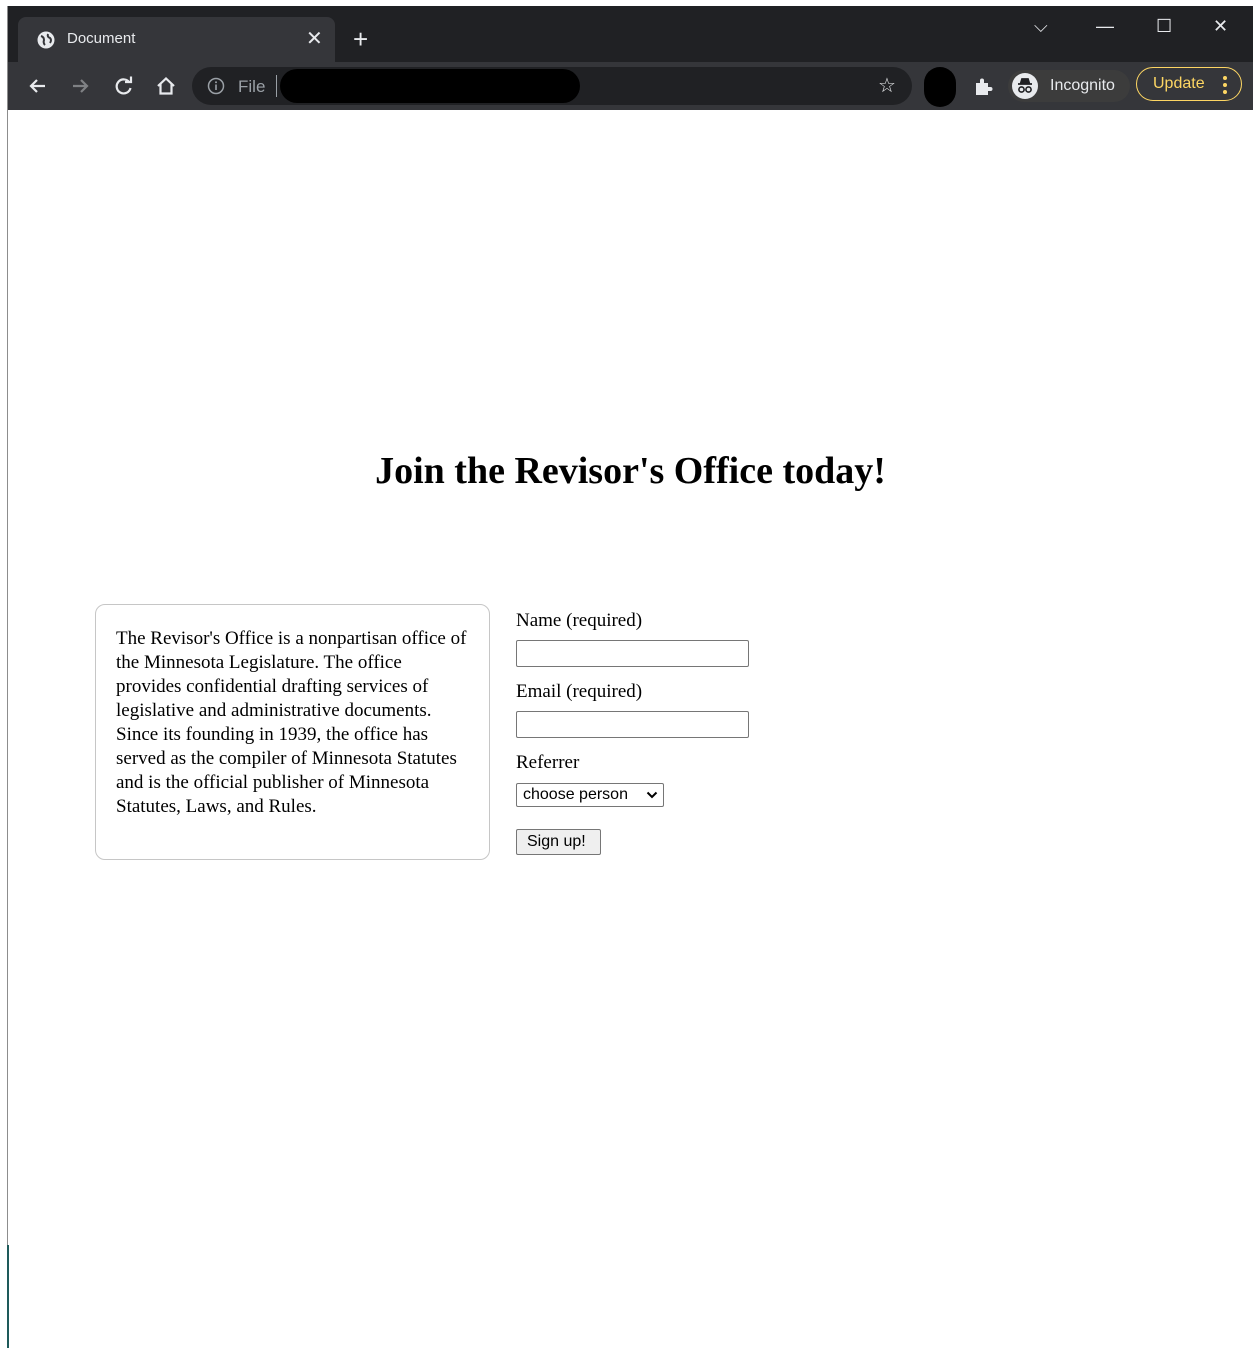 The width and height of the screenshot is (1253, 1348). What do you see at coordinates (575, 794) in the screenshot?
I see `referrer-selected-value: choose person` at bounding box center [575, 794].